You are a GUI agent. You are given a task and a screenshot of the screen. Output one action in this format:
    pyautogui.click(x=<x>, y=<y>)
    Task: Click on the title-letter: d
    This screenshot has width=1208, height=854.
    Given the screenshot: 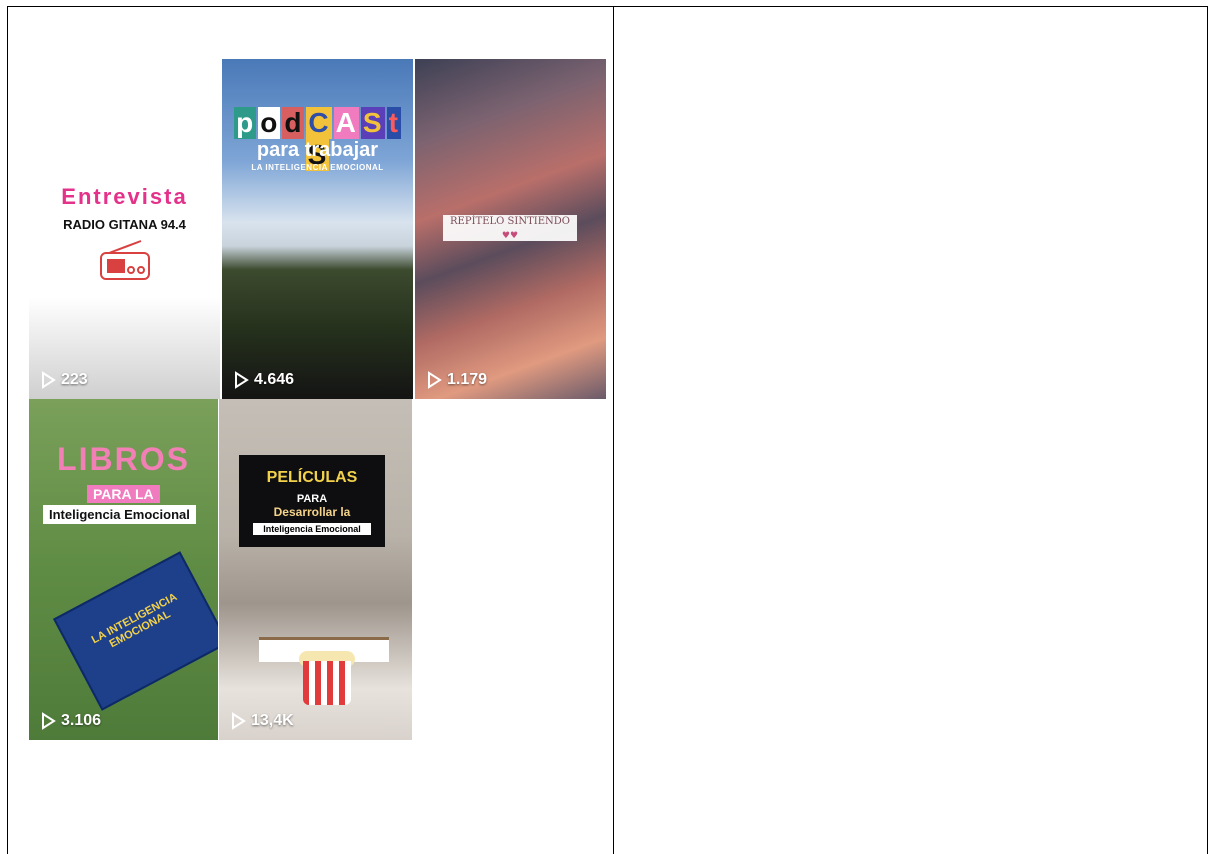 What is the action you would take?
    pyautogui.click(x=293, y=123)
    